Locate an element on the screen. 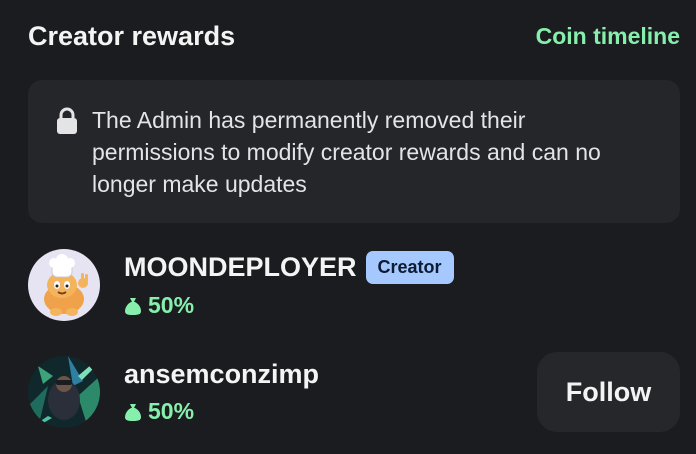 This screenshot has width=696, height=454. name-row: ansemconzimp is located at coordinates (330, 374).